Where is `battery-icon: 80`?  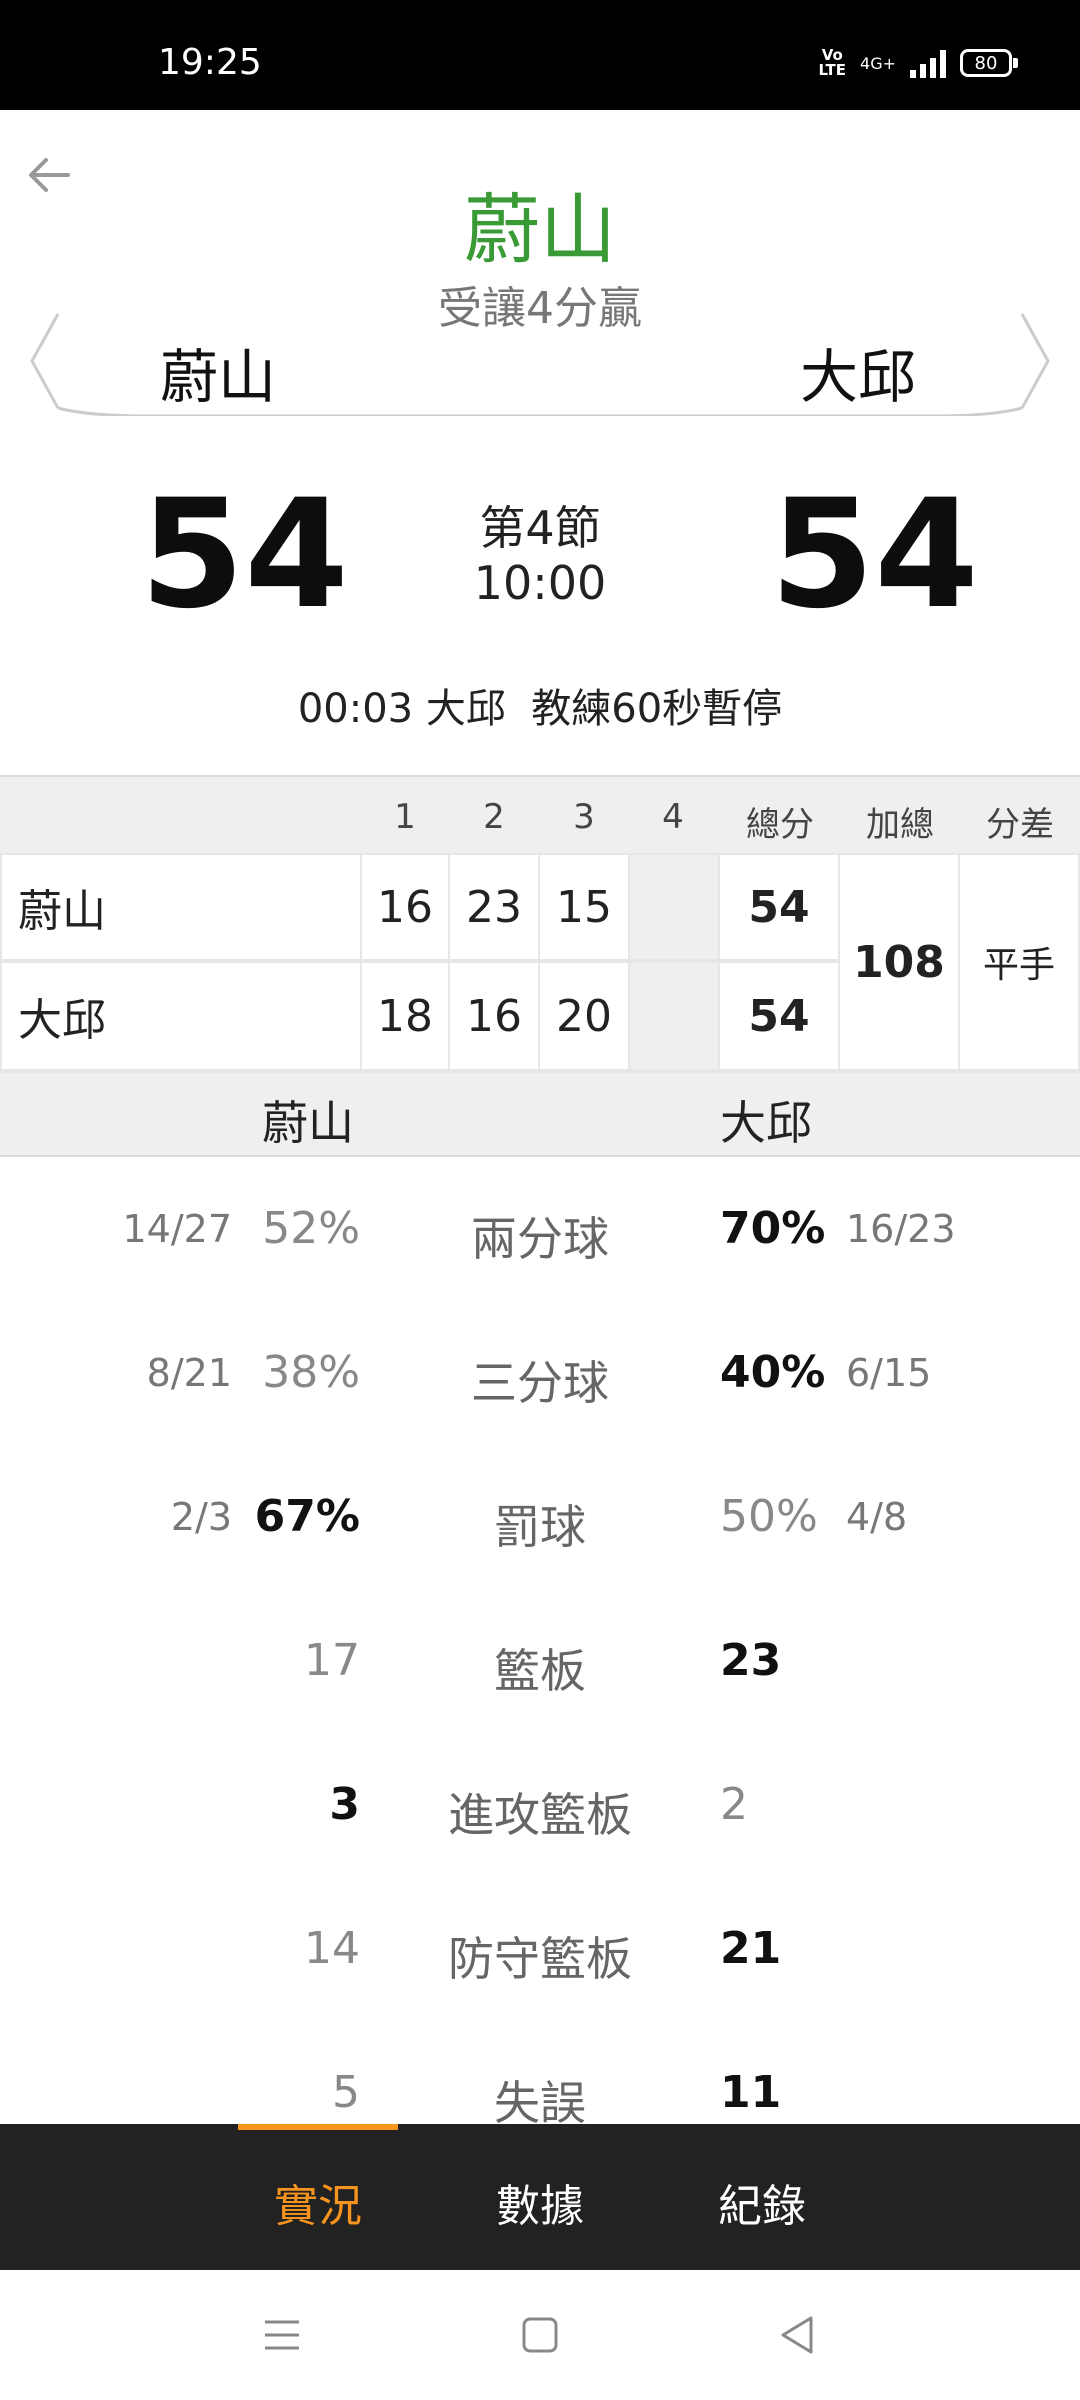 battery-icon: 80 is located at coordinates (989, 63).